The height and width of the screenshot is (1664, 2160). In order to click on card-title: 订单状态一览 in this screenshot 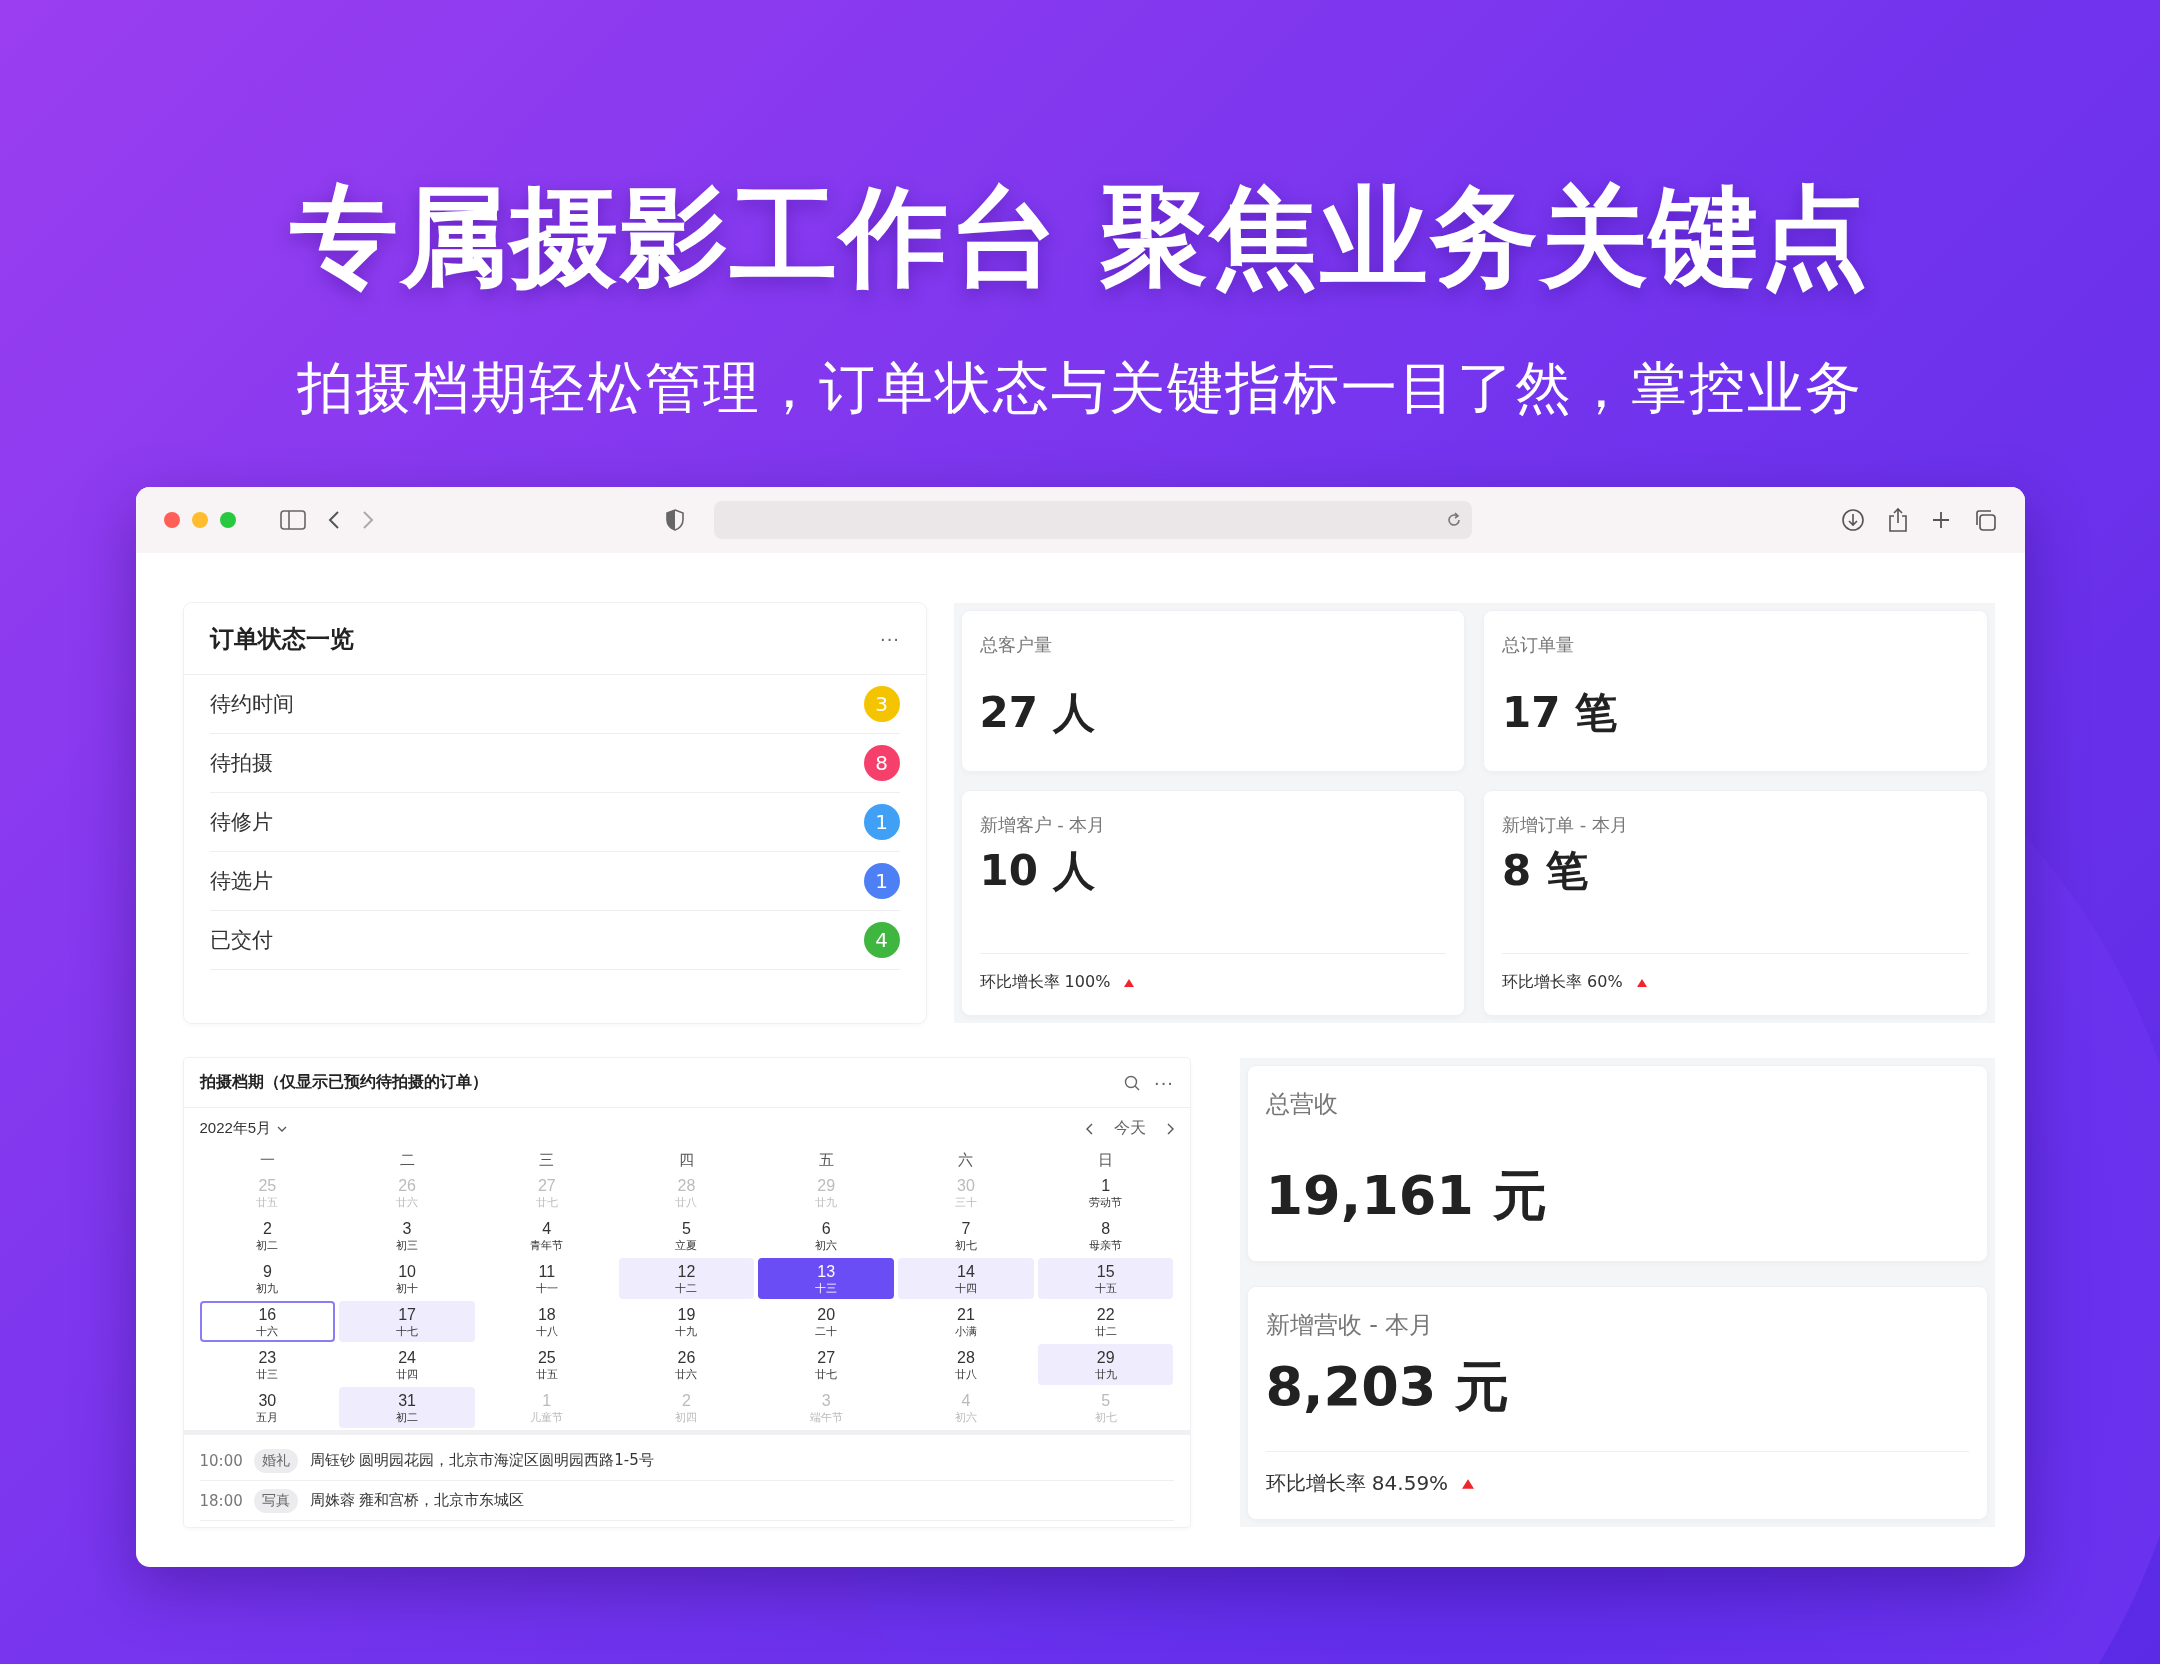, I will do `click(281, 639)`.